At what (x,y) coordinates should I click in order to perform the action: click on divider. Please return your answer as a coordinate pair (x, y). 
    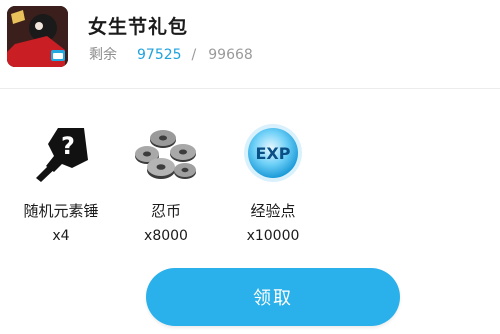
    Looking at the image, I should click on (250, 88).